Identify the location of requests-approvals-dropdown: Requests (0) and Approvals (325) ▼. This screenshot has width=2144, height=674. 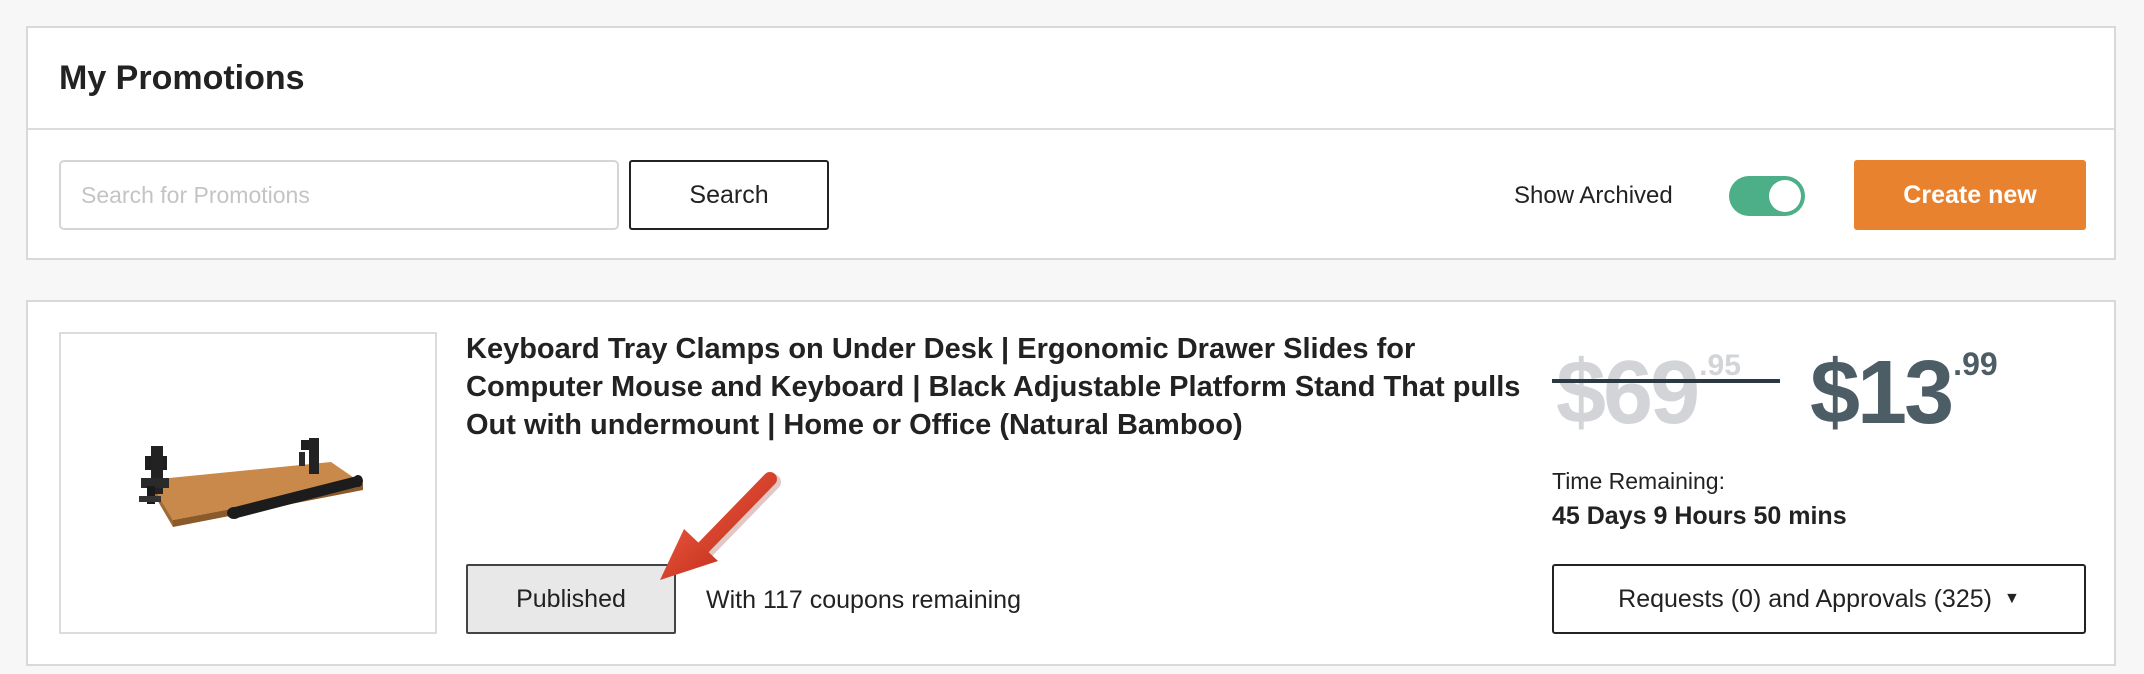
(1819, 599).